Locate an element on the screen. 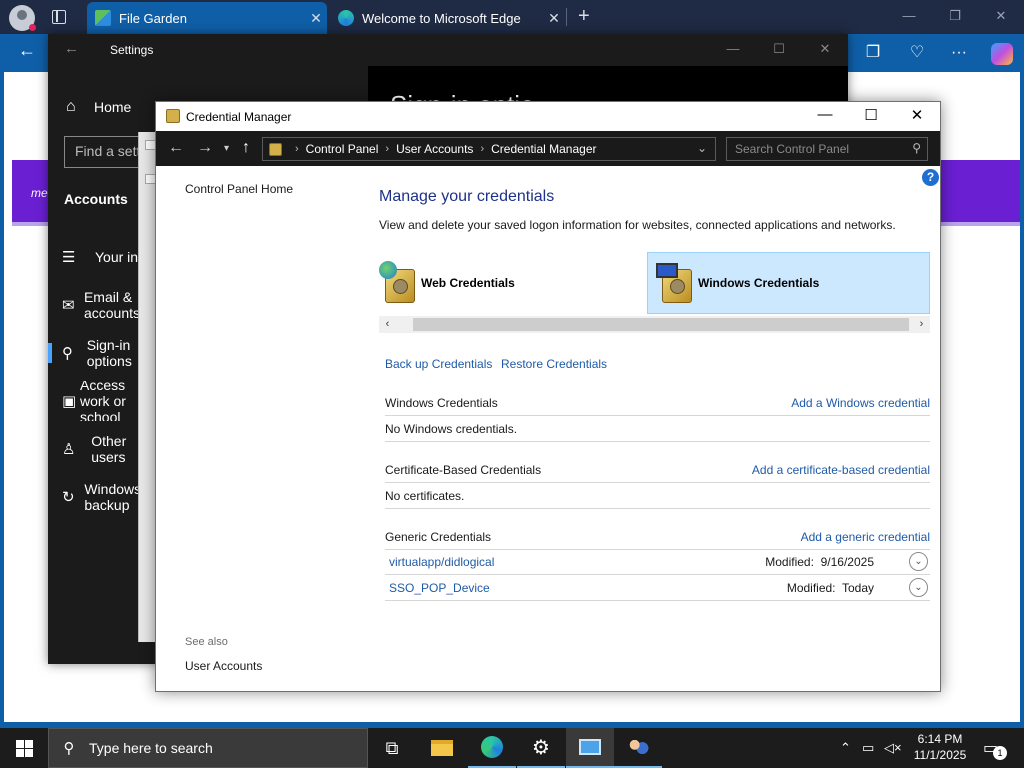  generic-credential-row: SSO_POP_Device Modified: Today ⌄ is located at coordinates (657, 588).